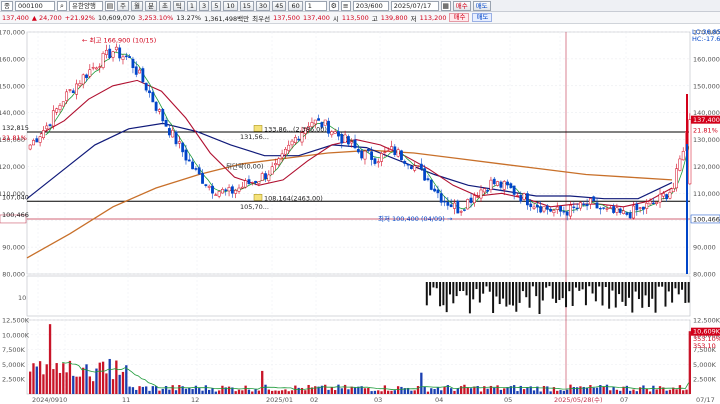 The image size is (720, 404). Describe the element at coordinates (178, 5) in the screenshot. I see `period-tick: 틱` at that location.